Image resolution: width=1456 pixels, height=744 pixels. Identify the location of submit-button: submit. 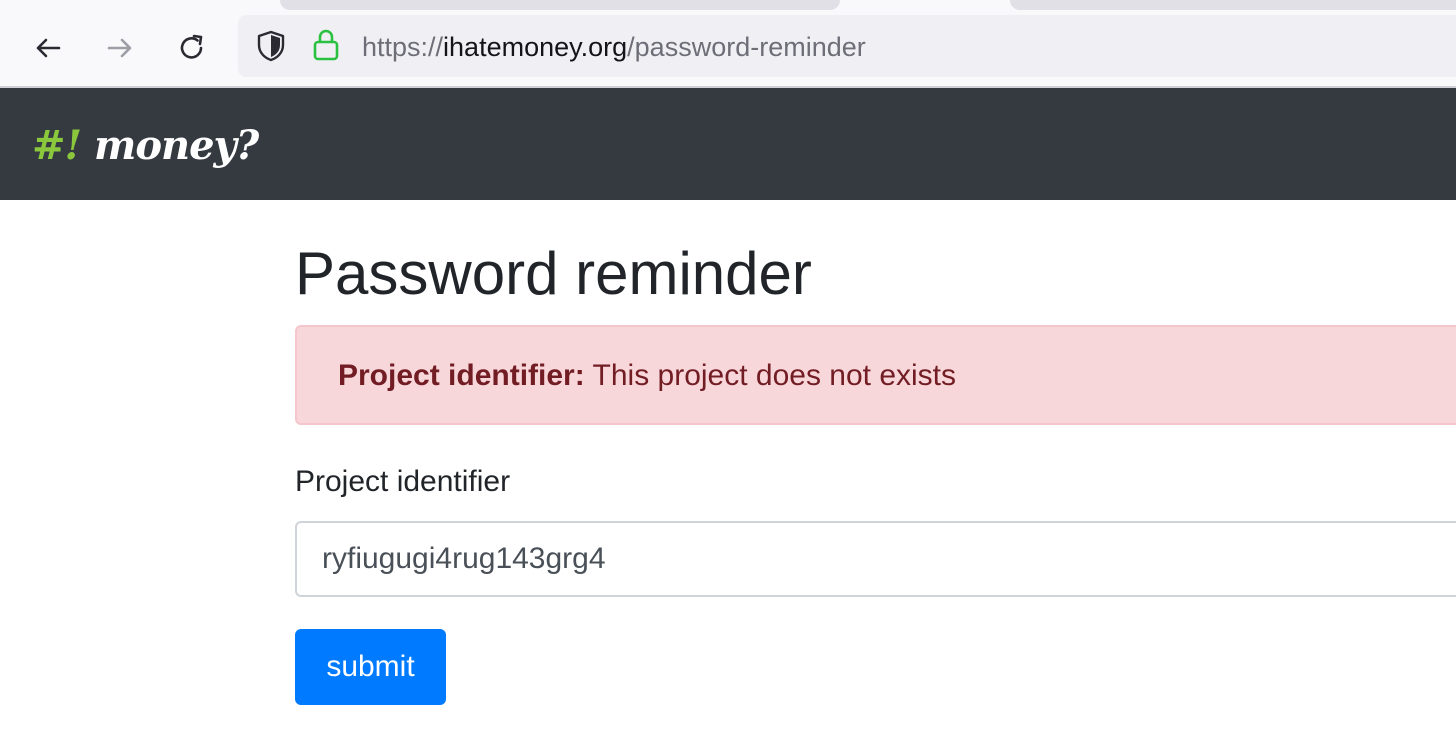
(370, 667).